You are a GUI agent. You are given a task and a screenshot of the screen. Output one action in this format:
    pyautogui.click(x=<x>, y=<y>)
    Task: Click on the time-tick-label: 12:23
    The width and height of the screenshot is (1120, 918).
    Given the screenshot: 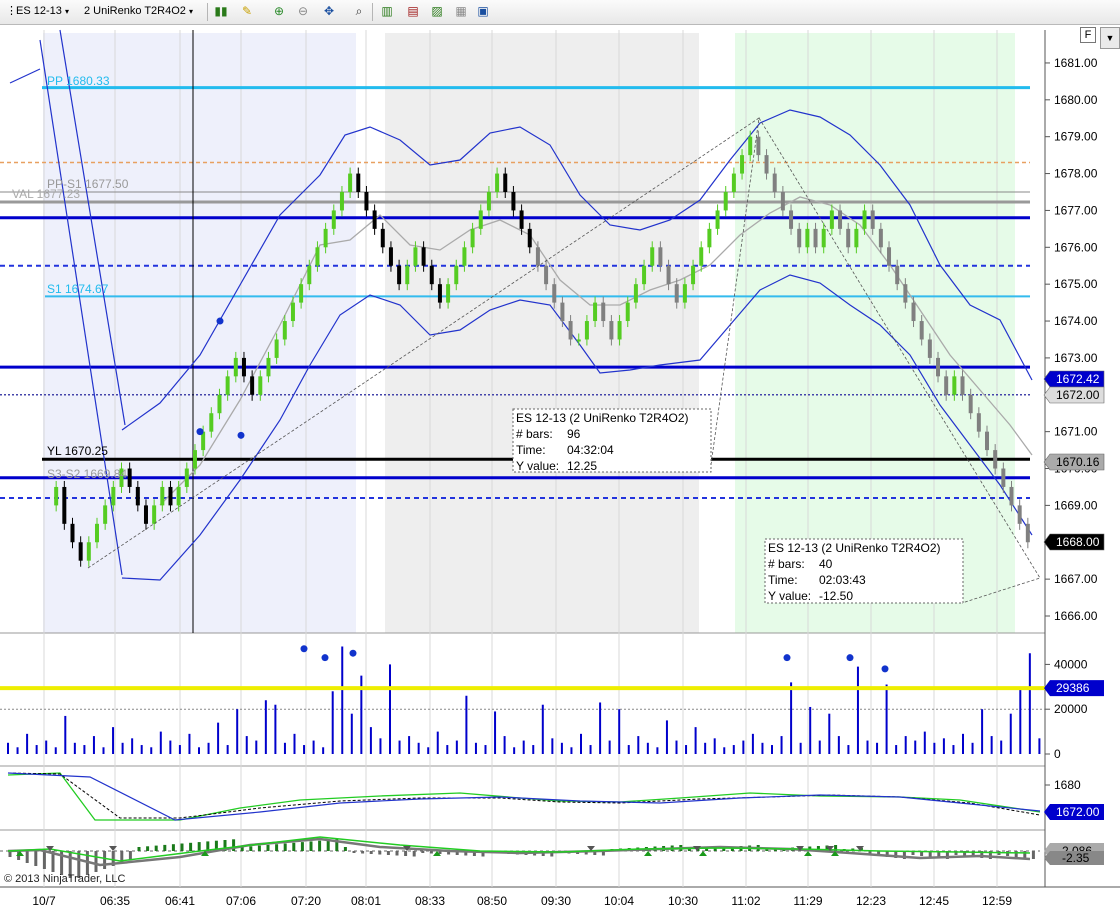 What is the action you would take?
    pyautogui.click(x=871, y=901)
    